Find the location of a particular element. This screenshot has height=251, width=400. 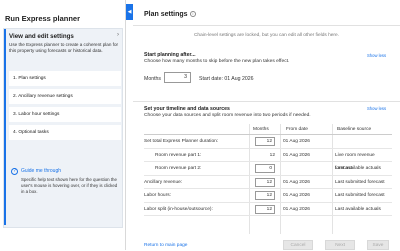

page-title: Plan settings is located at coordinates (166, 14).